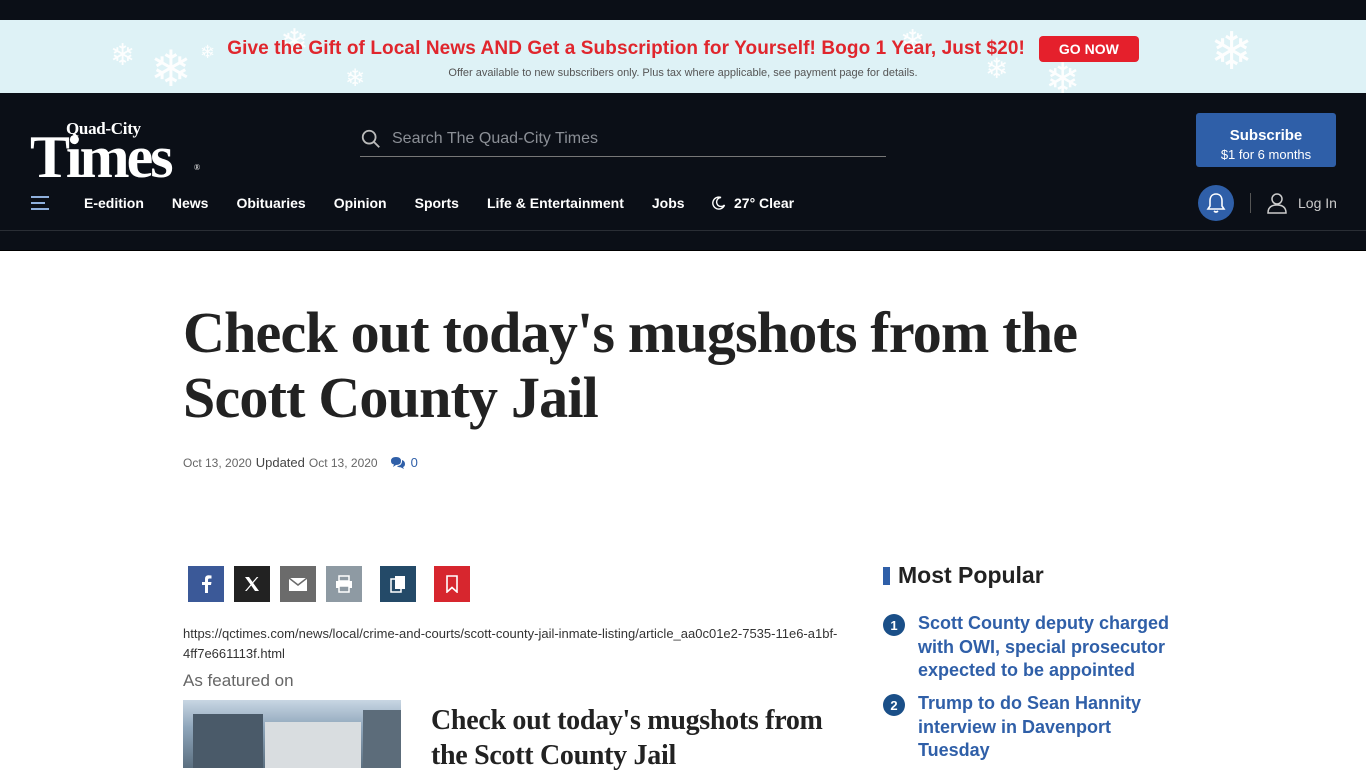 The image size is (1366, 773). What do you see at coordinates (217, 462) in the screenshot?
I see `published-date: Oct 13, 2020` at bounding box center [217, 462].